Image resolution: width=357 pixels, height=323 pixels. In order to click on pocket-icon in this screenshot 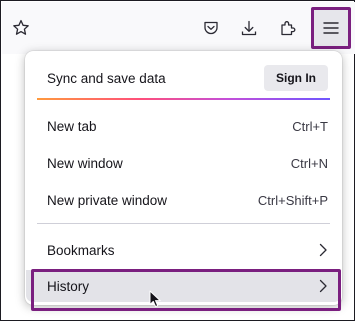, I will do `click(211, 28)`.